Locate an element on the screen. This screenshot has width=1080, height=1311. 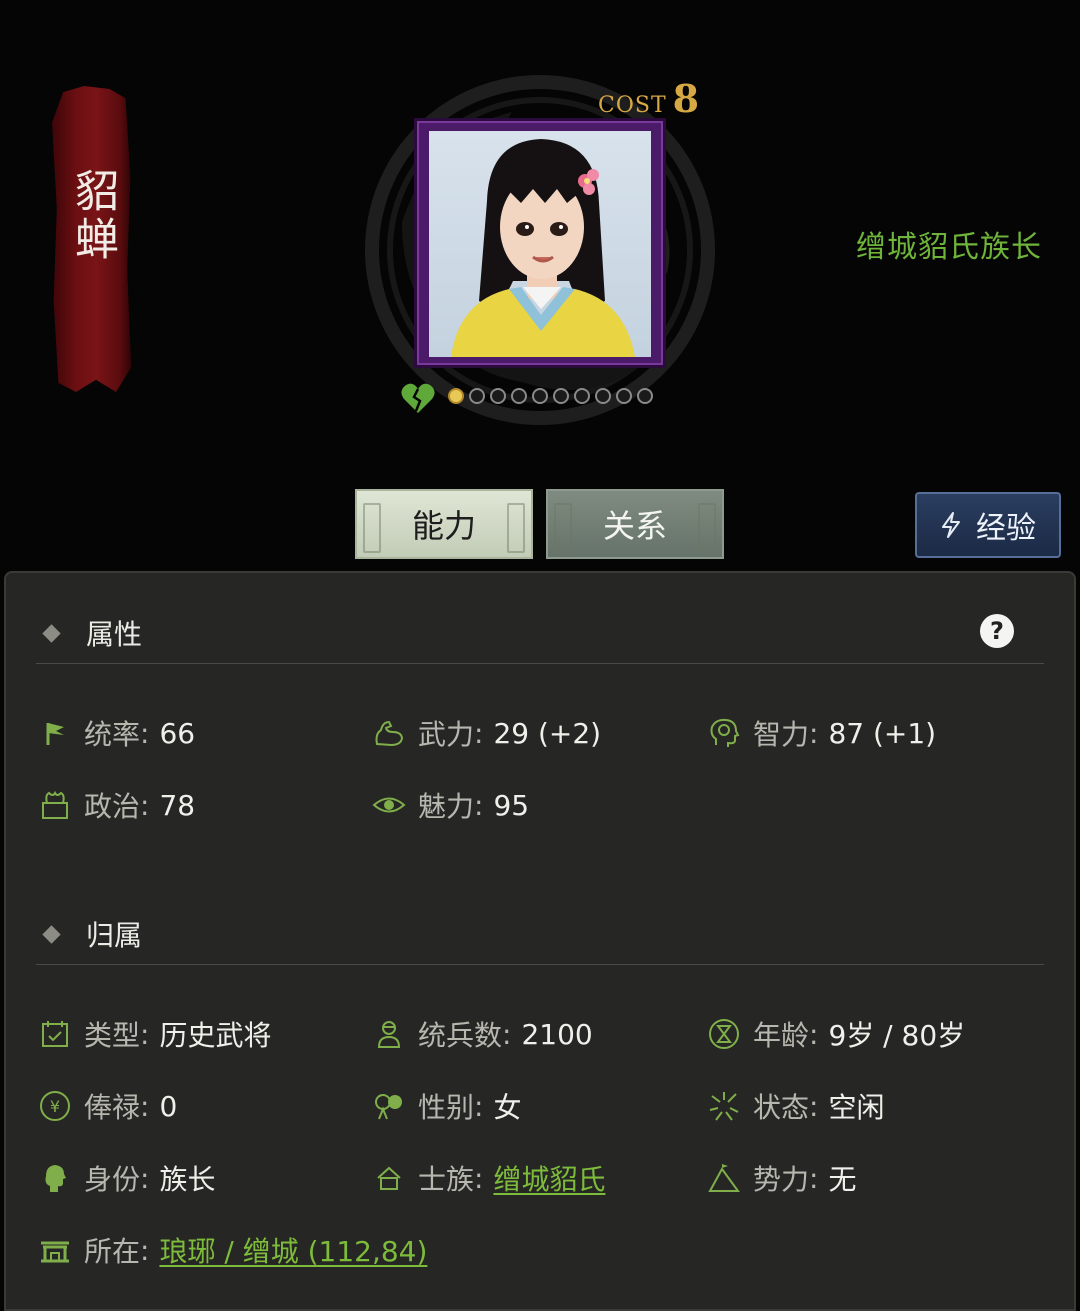
stat-value: 66 is located at coordinates (177, 733).